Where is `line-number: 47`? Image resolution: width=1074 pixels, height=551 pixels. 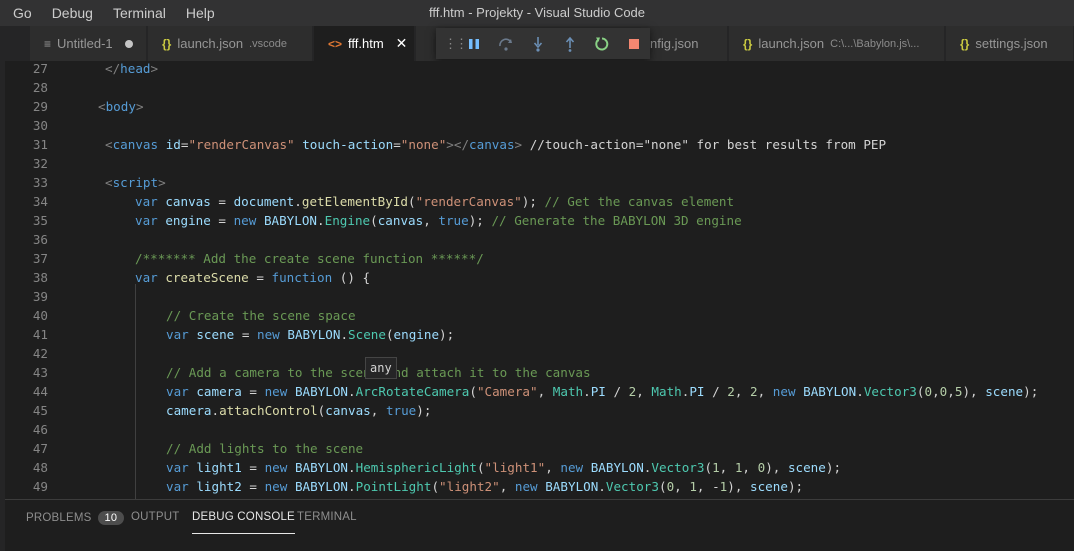 line-number: 47 is located at coordinates (40, 448).